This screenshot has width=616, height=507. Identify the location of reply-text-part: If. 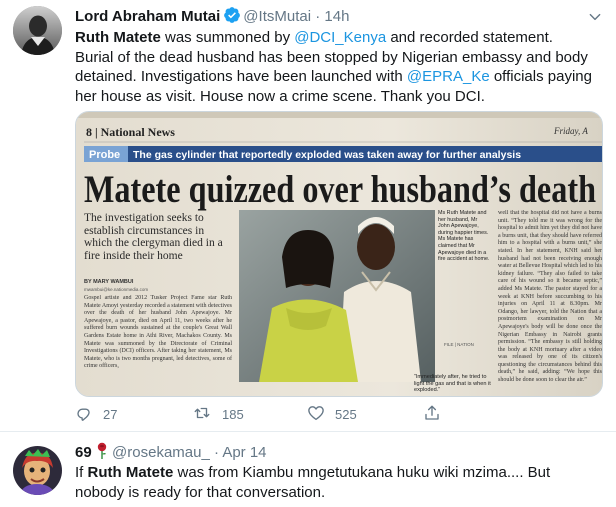
(81, 472).